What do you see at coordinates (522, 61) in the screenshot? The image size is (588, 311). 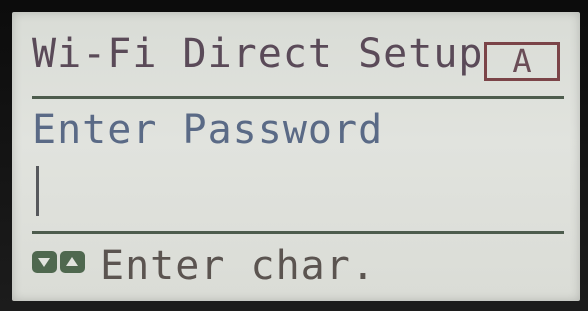 I see `input-mode-badge: A` at bounding box center [522, 61].